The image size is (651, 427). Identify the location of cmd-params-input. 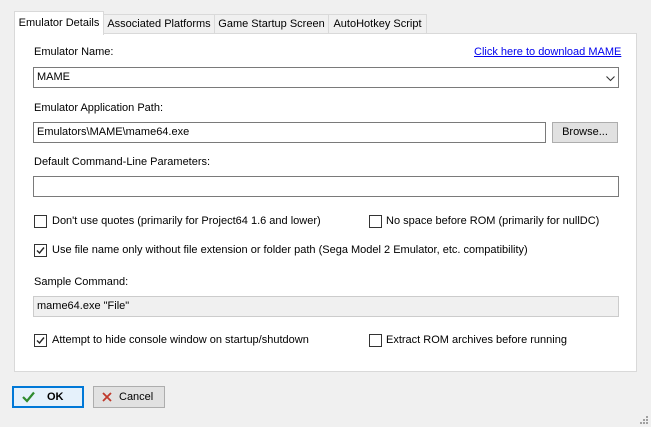
(326, 186).